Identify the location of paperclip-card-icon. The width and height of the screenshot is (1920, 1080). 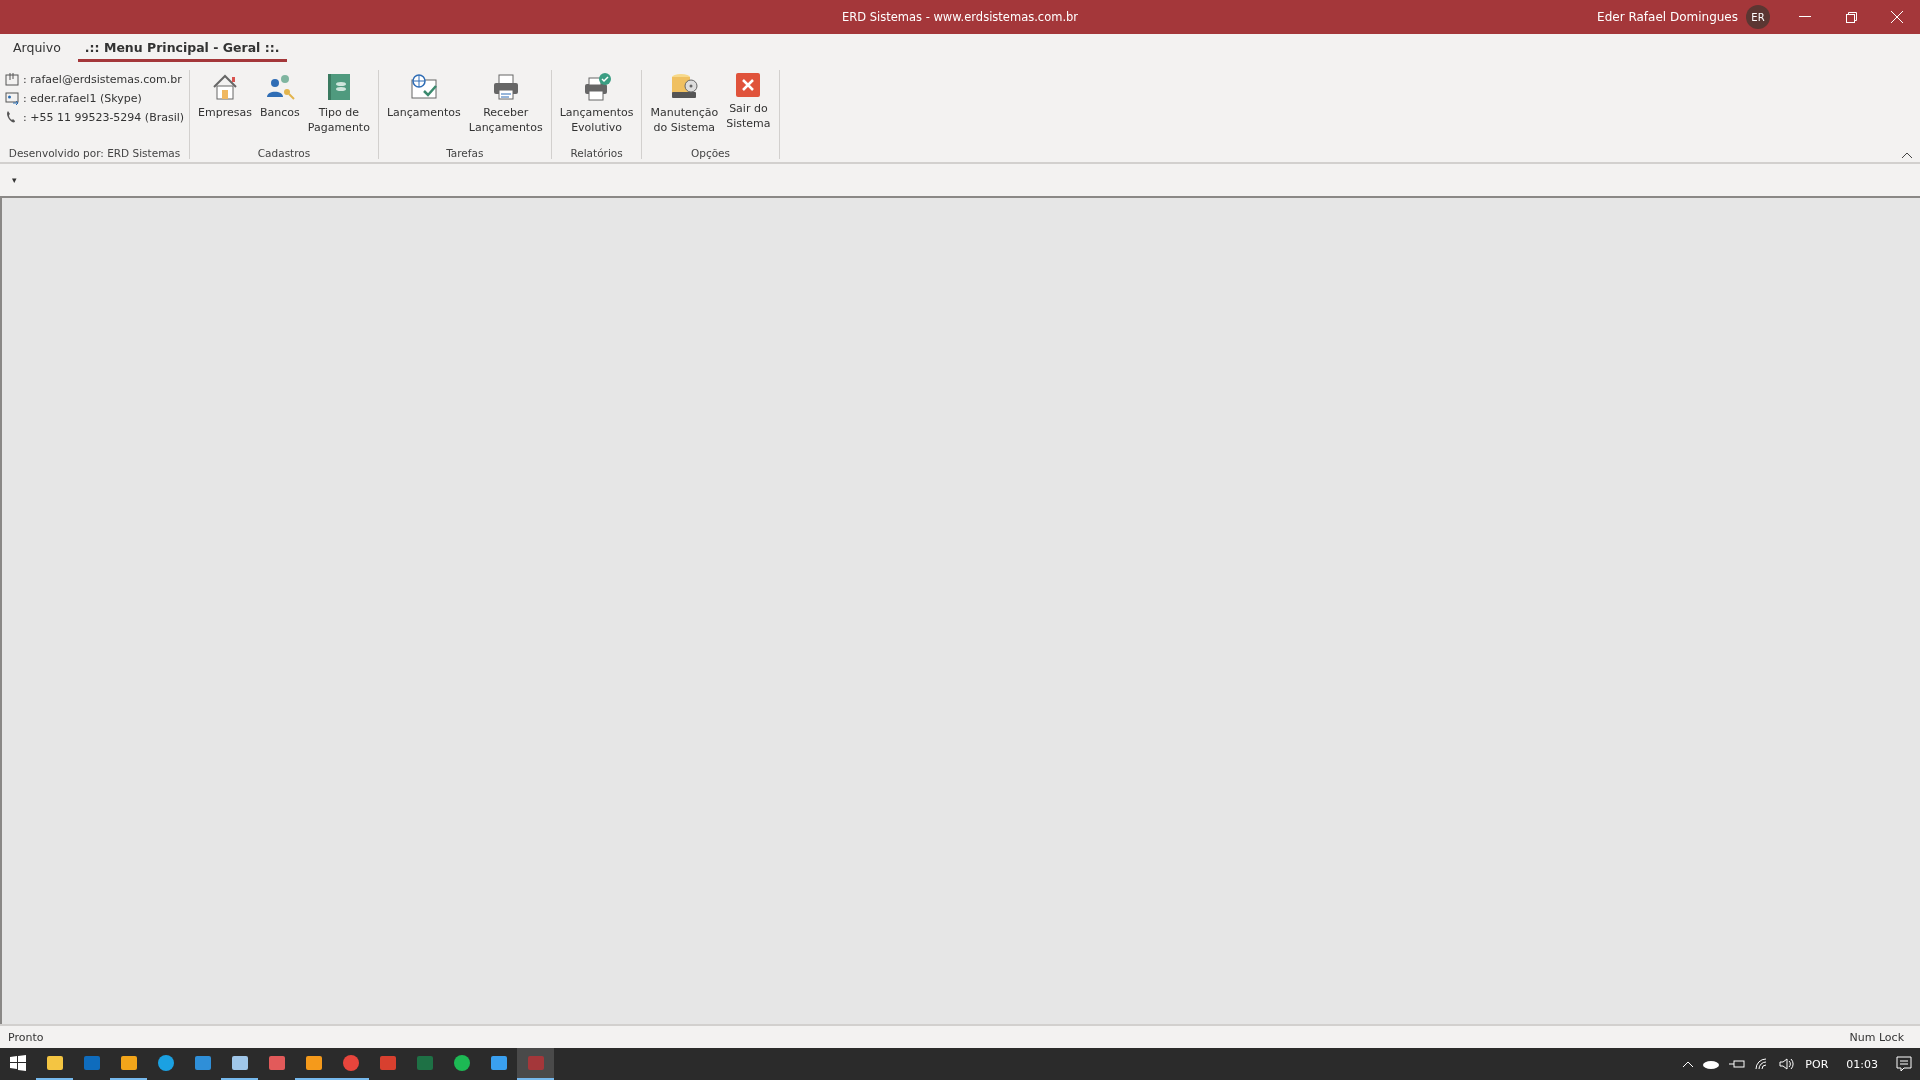
(12, 79).